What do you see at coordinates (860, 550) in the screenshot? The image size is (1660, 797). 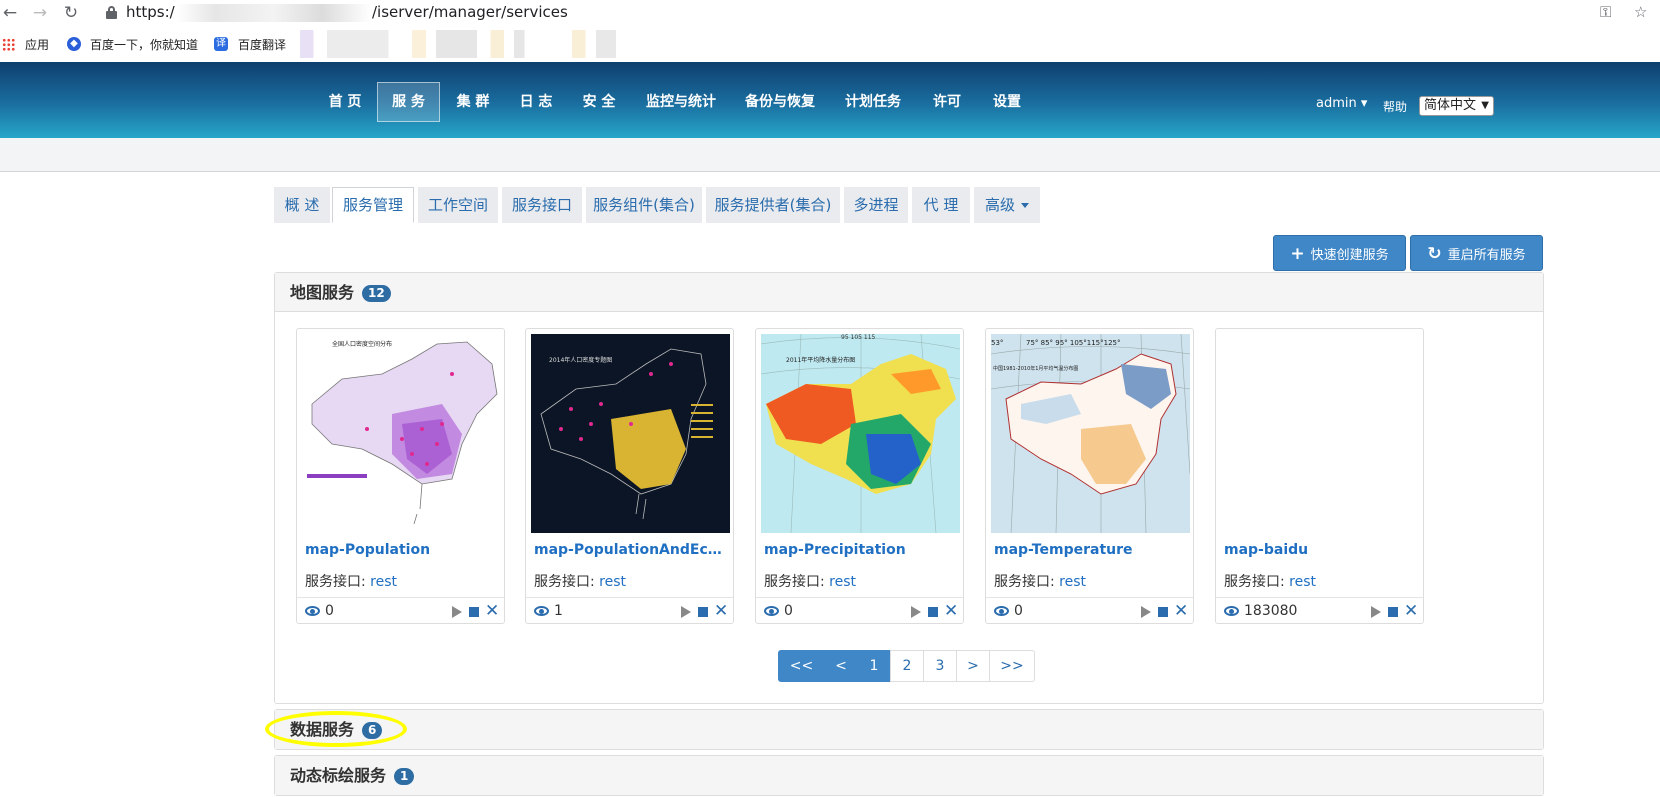 I see `service-name: map-Precipitation` at bounding box center [860, 550].